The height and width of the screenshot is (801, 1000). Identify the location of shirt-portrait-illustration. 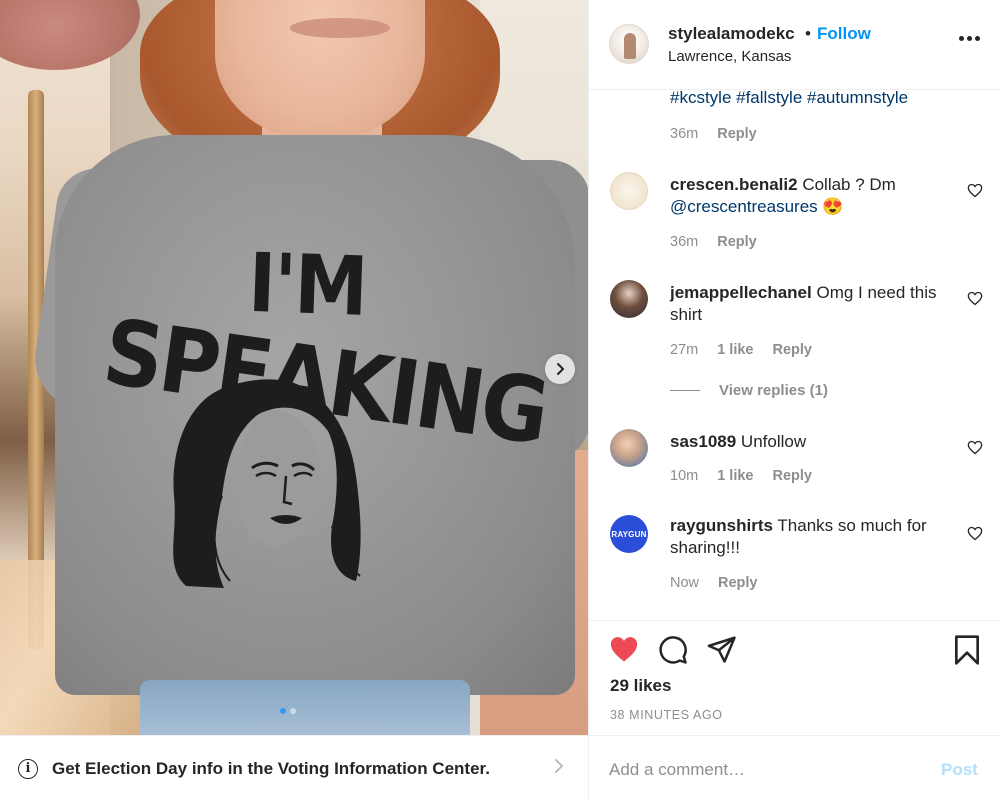
(267, 483).